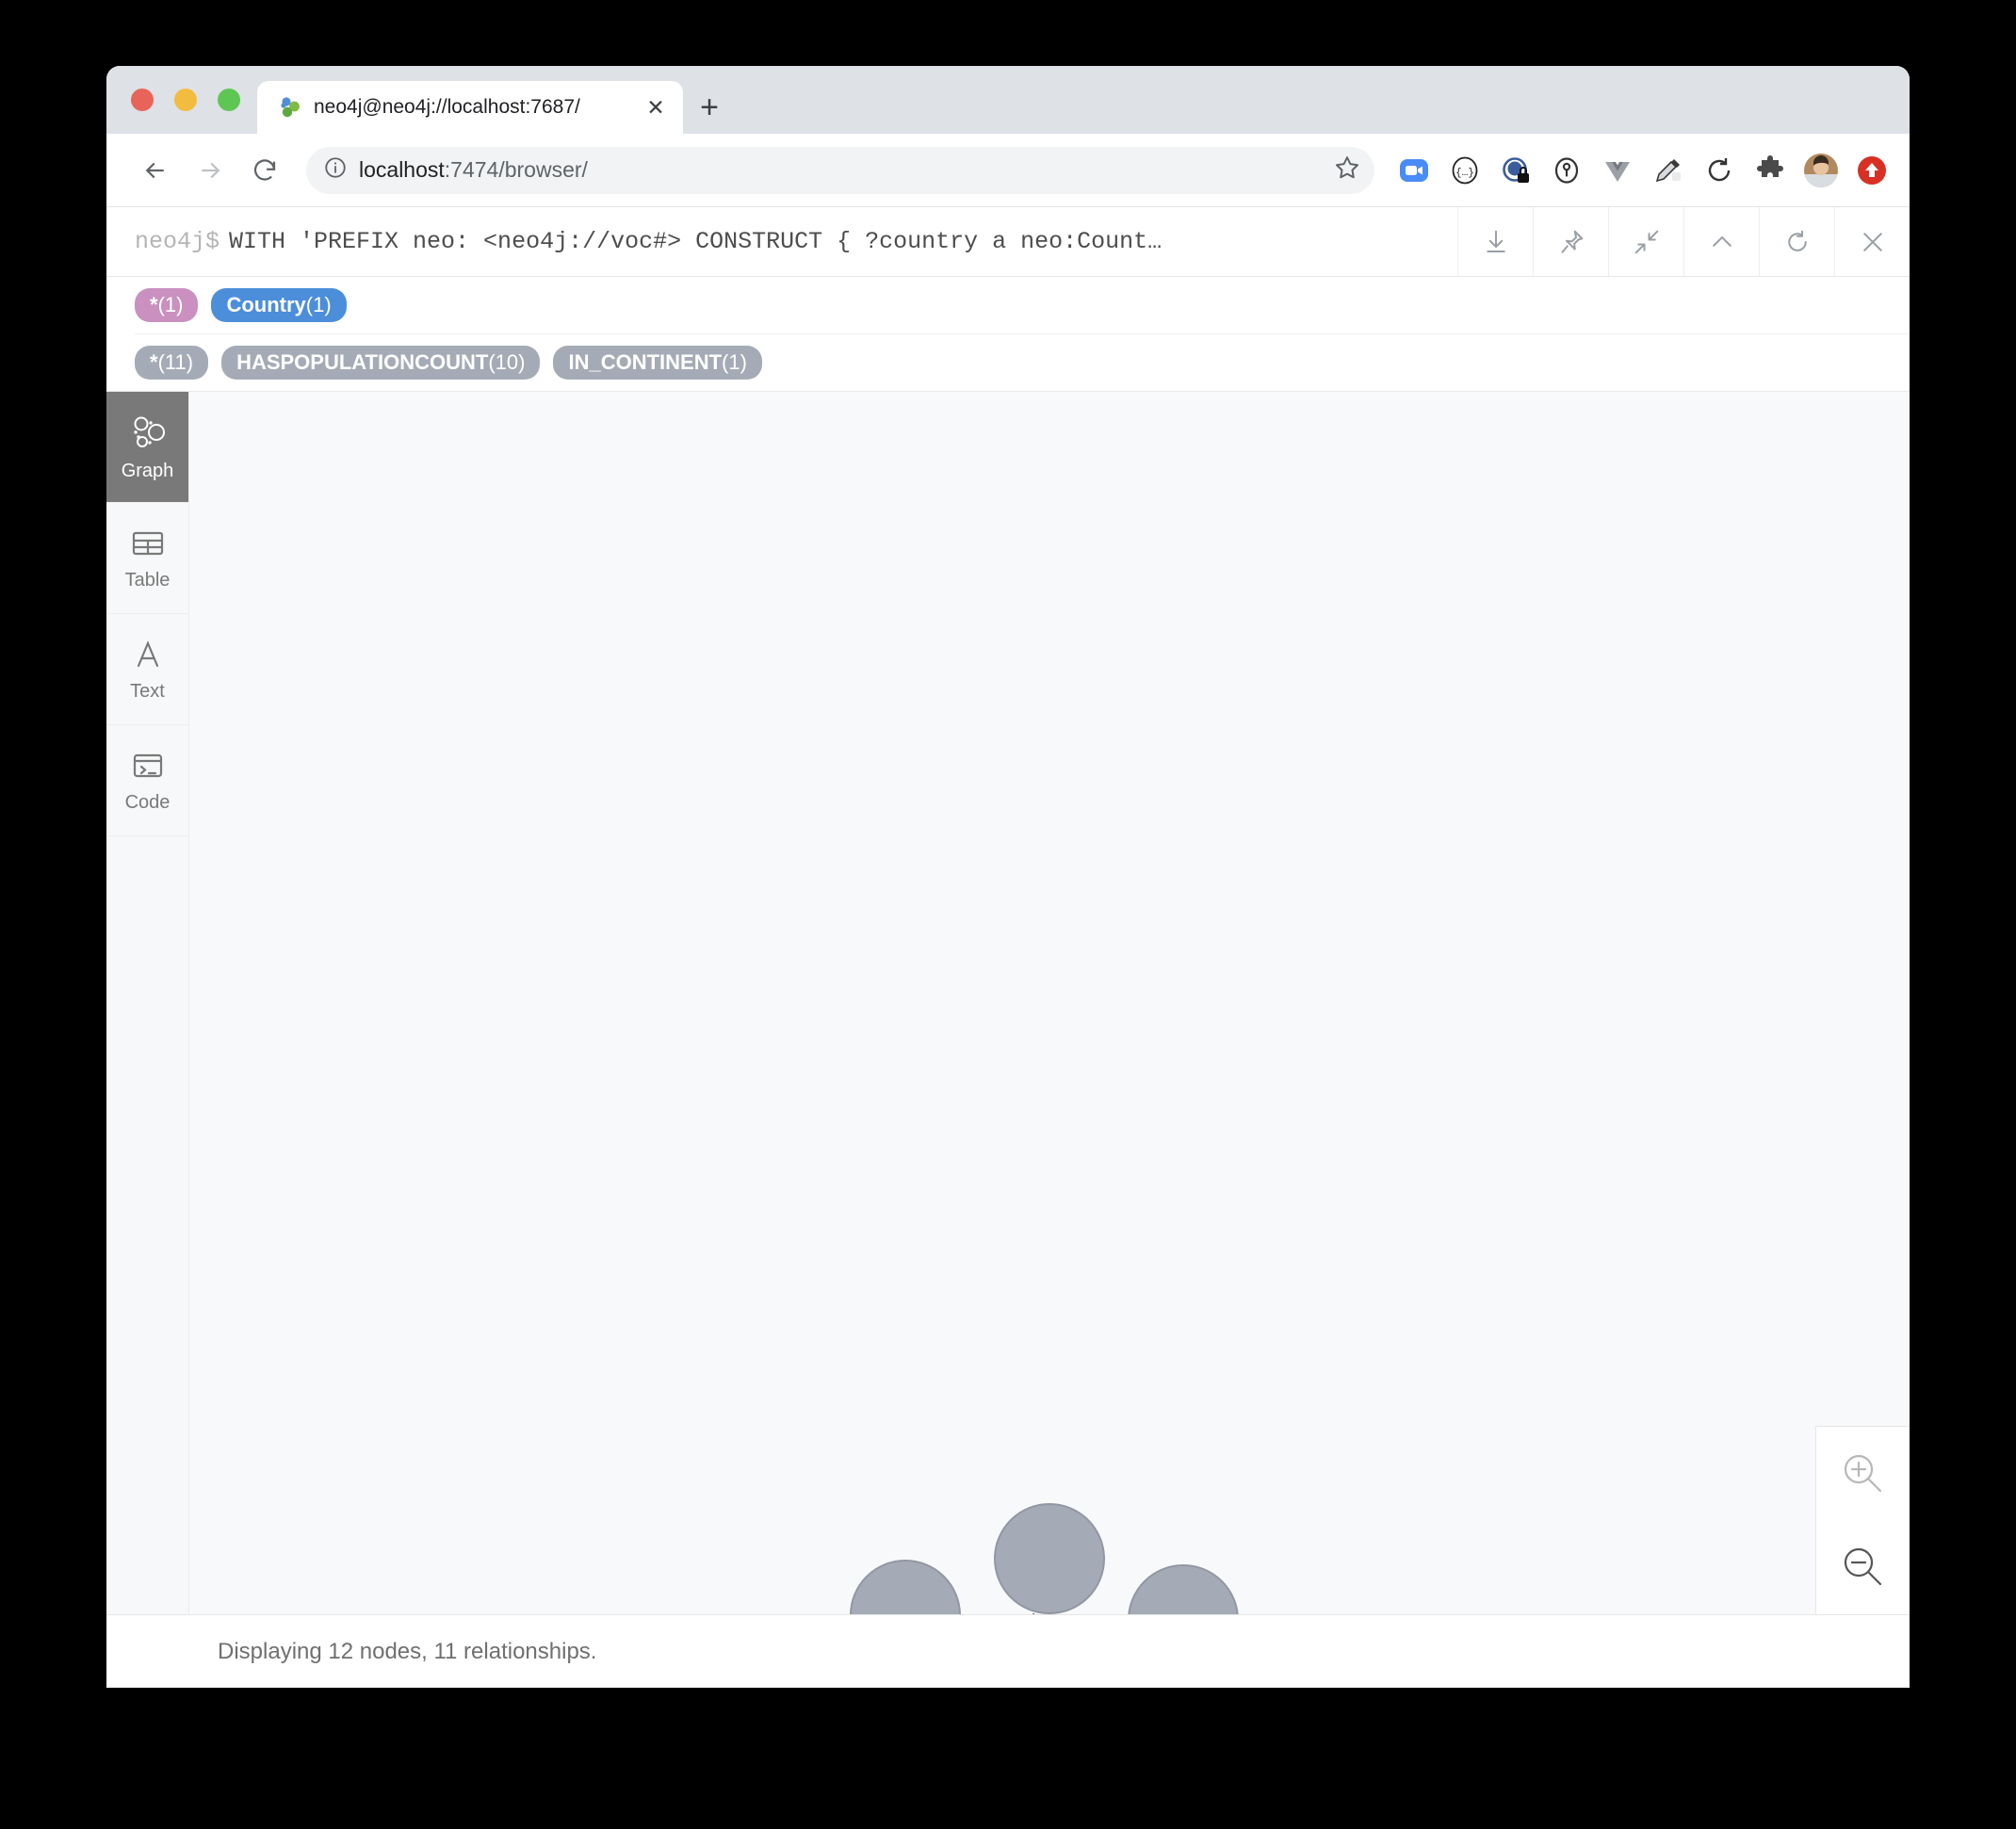  I want to click on new-tab-button: +, so click(709, 107).